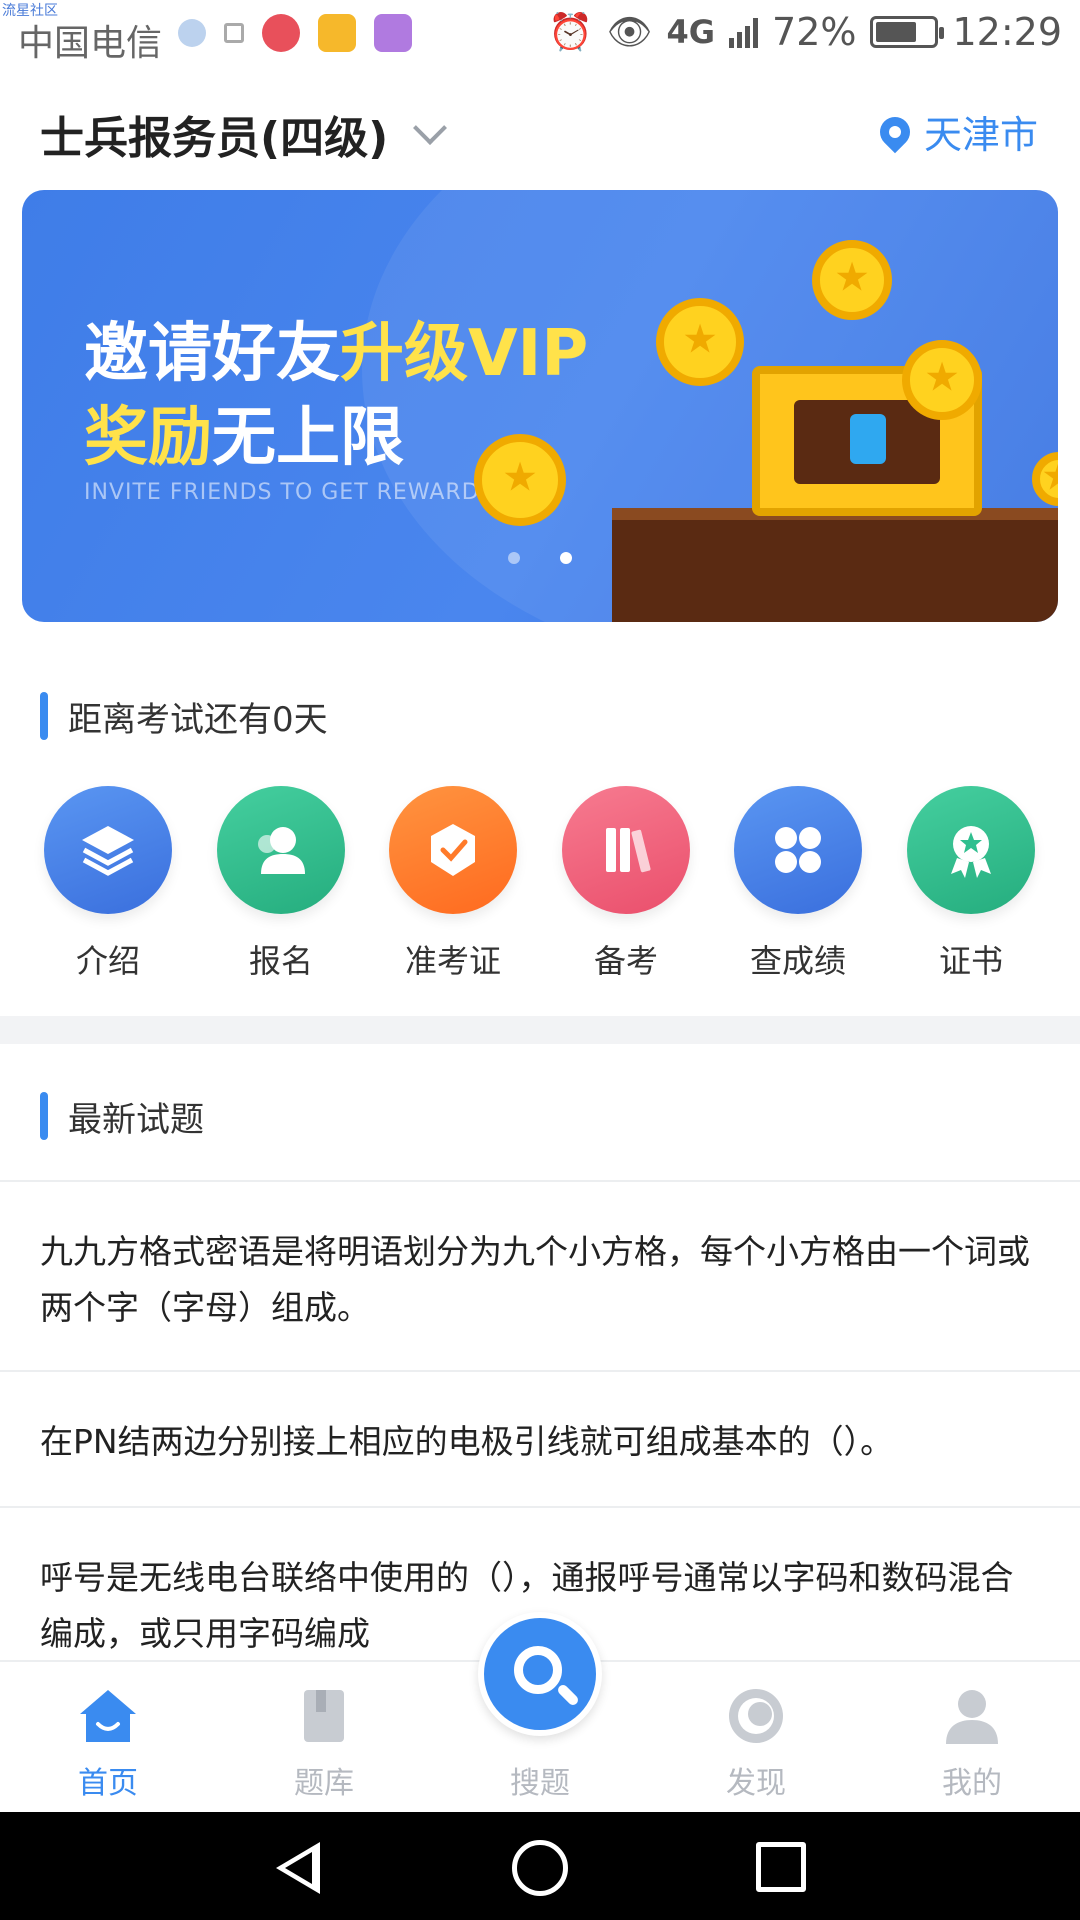  What do you see at coordinates (280, 961) in the screenshot?
I see `shortcut-label: 报名` at bounding box center [280, 961].